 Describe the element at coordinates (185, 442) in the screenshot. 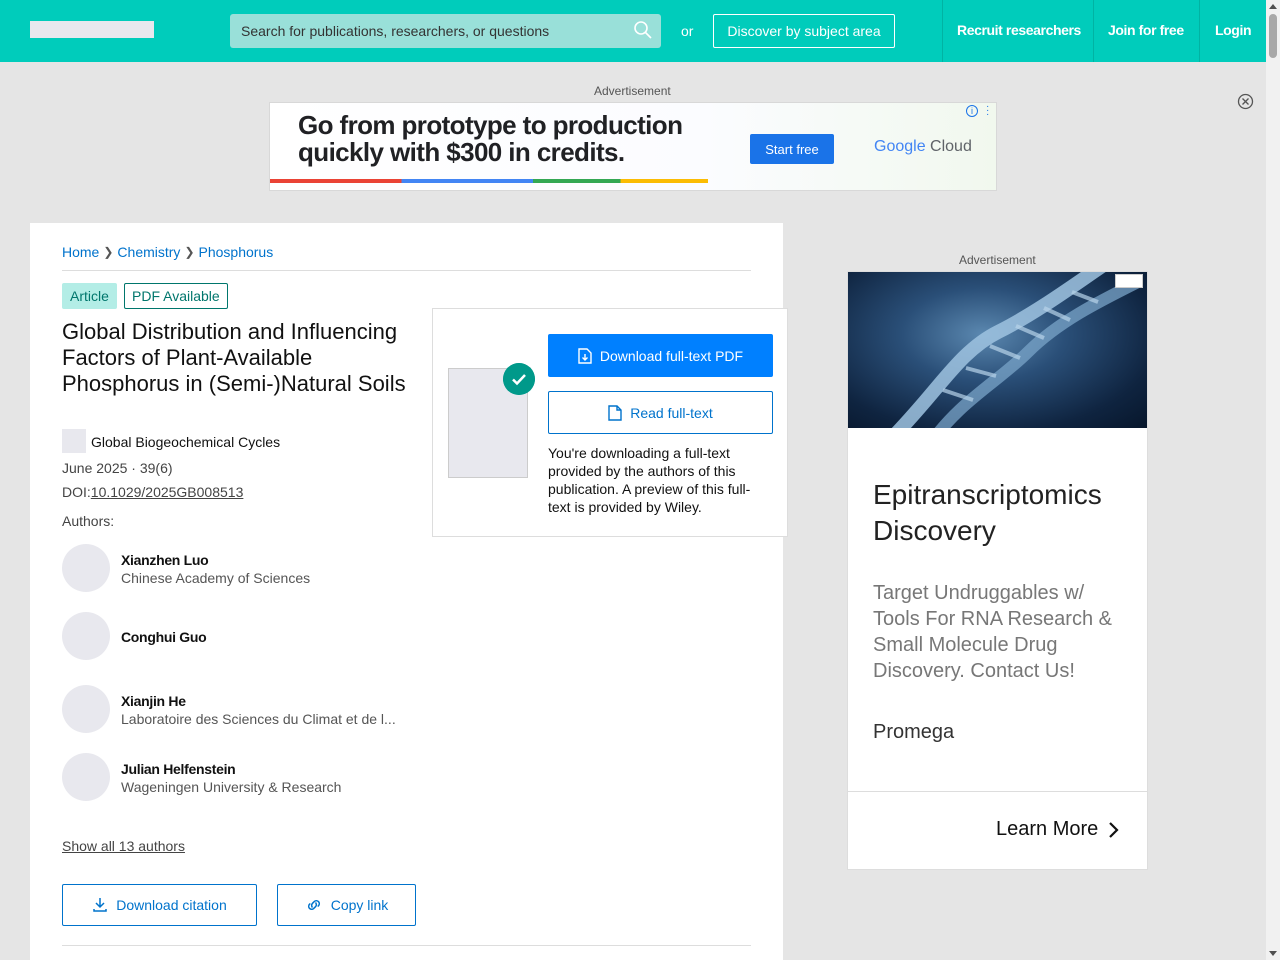

I see `journal-name: Global Biogeochemical Cycles` at that location.